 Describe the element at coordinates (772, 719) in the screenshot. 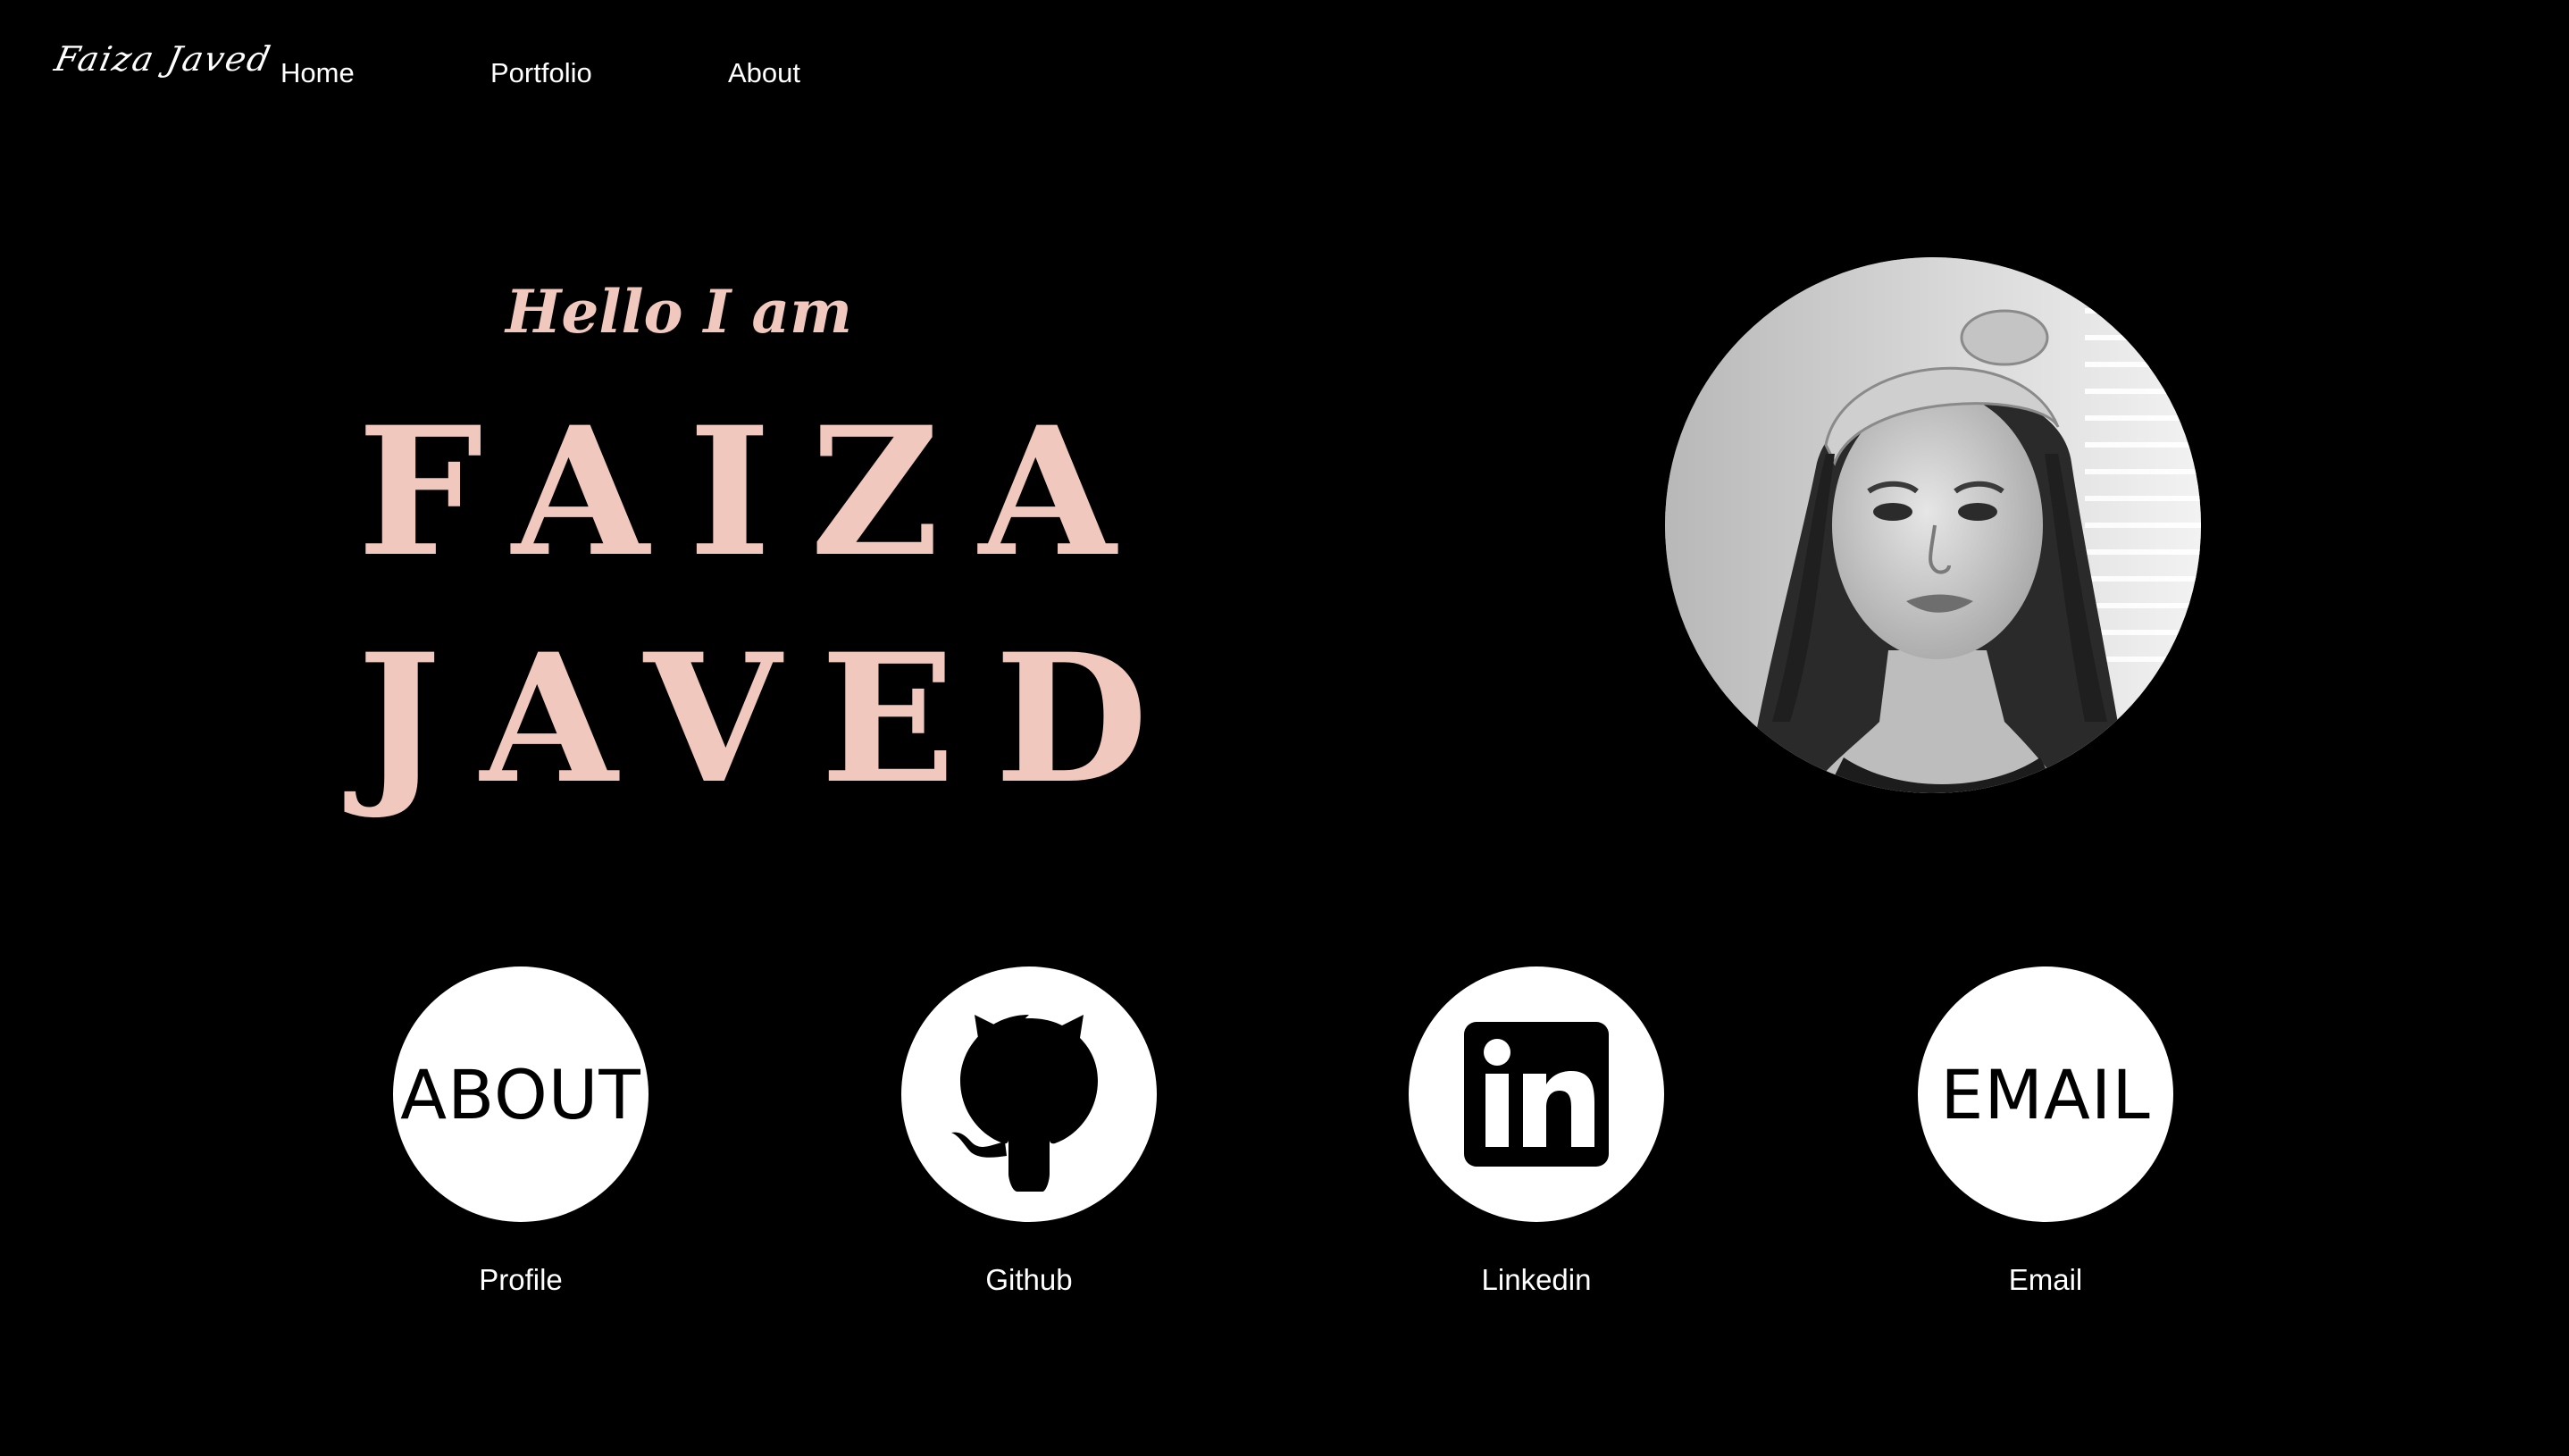

I see `hero-last-name: JAVED` at that location.